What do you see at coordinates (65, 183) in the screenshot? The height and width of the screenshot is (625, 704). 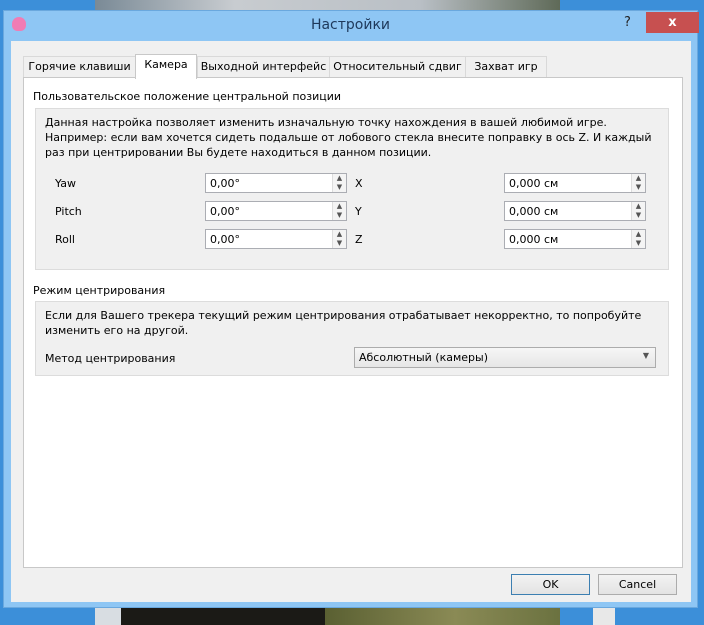 I see `yaw-label: Yaw` at bounding box center [65, 183].